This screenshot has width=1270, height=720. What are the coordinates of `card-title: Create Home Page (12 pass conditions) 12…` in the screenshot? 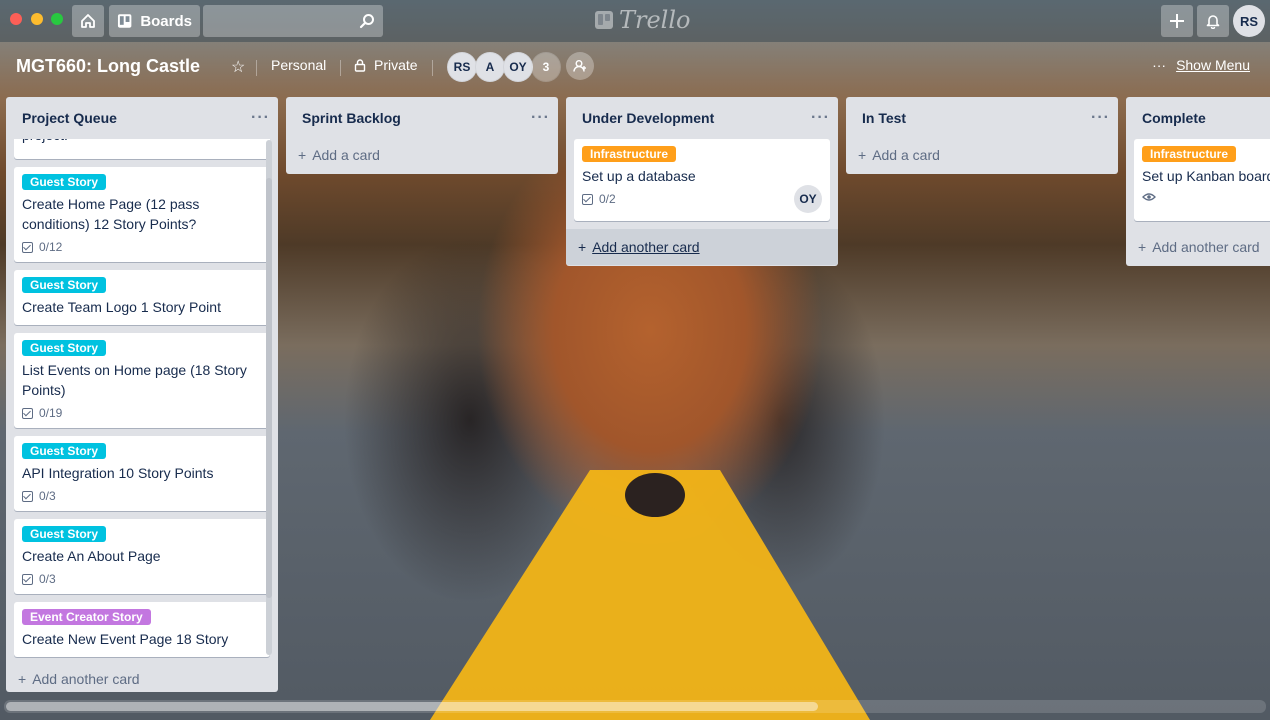 It's located at (111, 214).